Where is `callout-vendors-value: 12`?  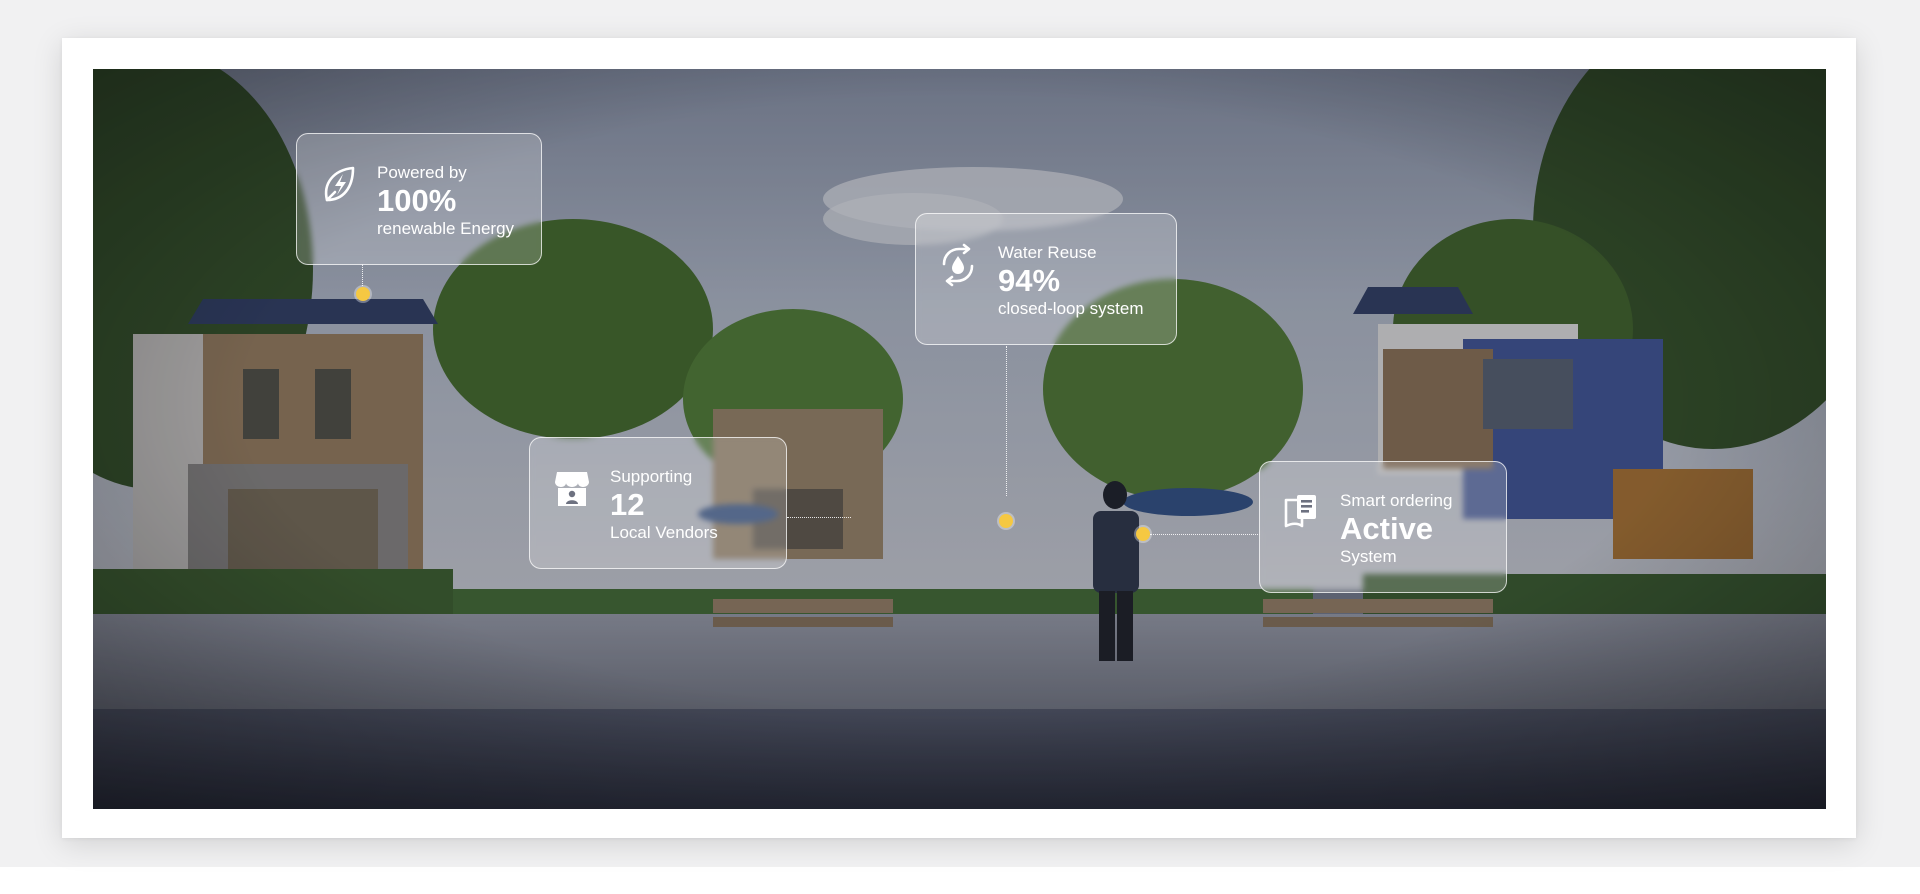
callout-vendors-value: 12 is located at coordinates (627, 504).